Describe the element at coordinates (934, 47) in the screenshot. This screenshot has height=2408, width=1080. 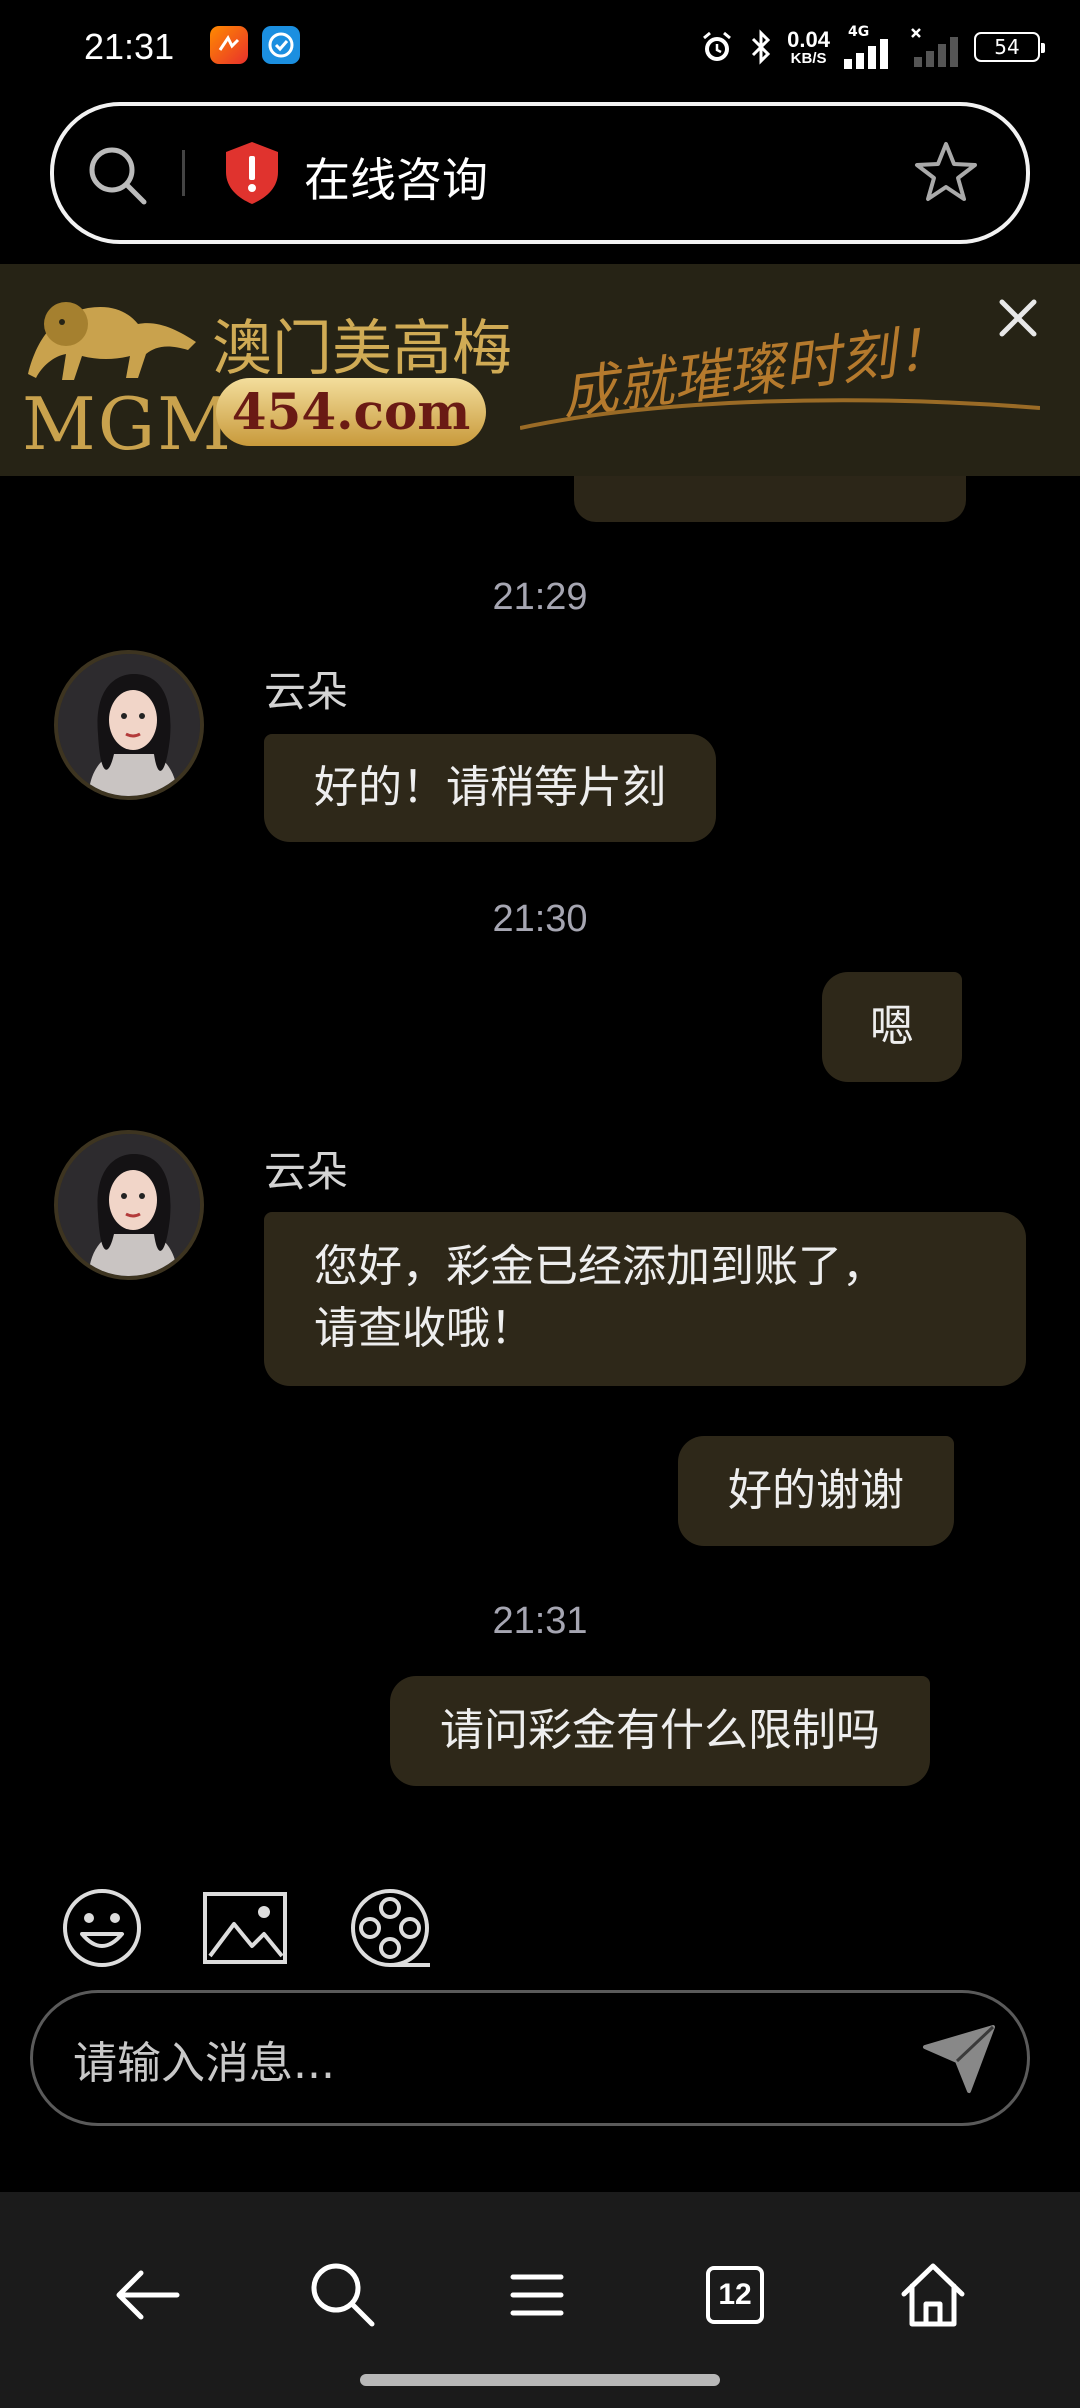
I see `no-signal-icon` at that location.